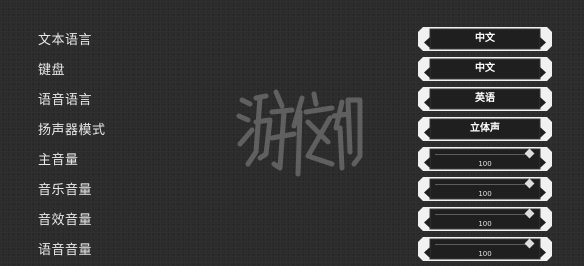 Image resolution: width=584 pixels, height=266 pixels. What do you see at coordinates (292, 131) in the screenshot?
I see `setting-row-speaker-mode: 扬声器模式 立体声` at bounding box center [292, 131].